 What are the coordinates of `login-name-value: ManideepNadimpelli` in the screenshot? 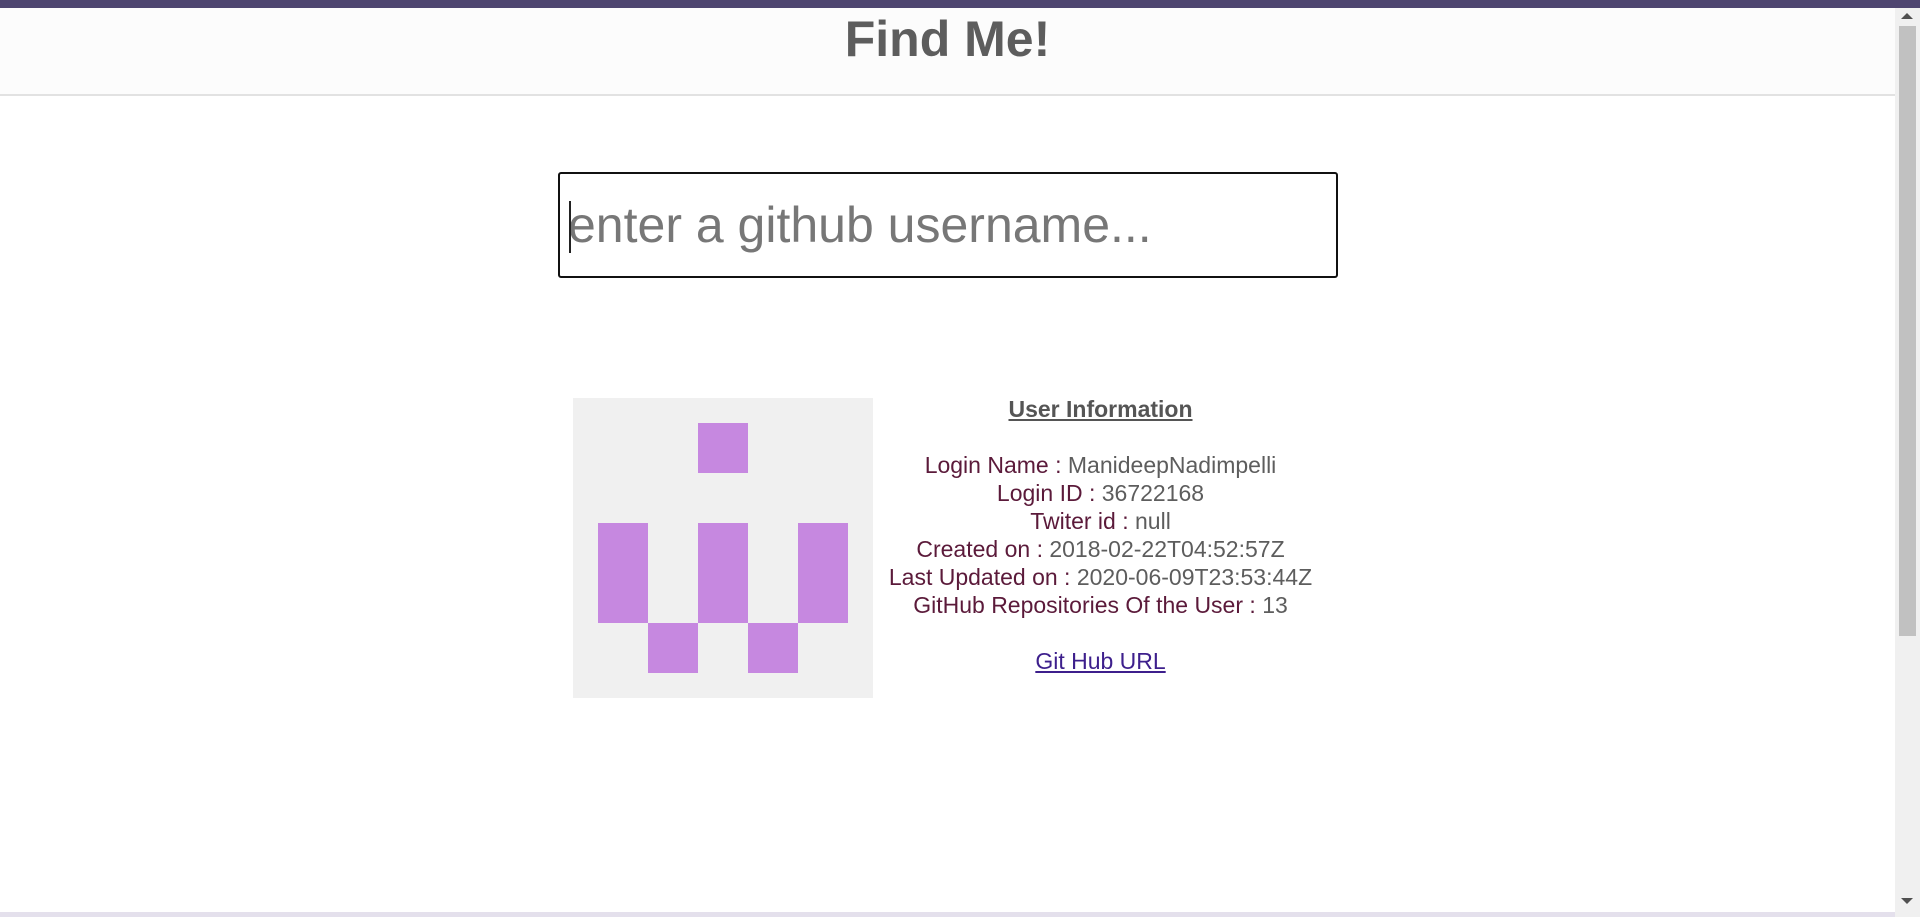 It's located at (1172, 465).